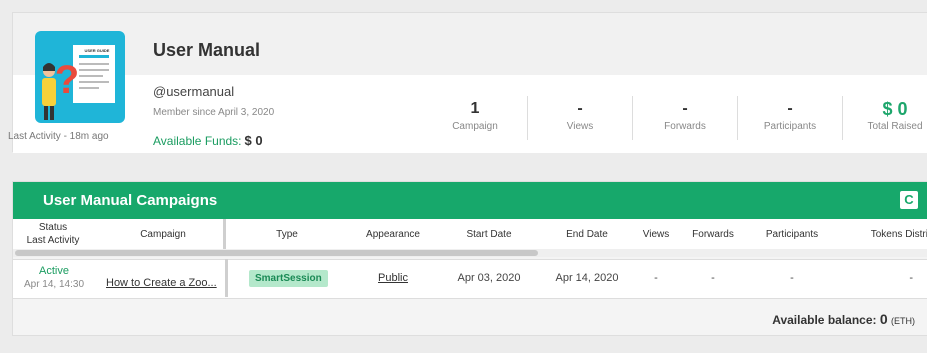 This screenshot has width=927, height=353. Describe the element at coordinates (194, 91) in the screenshot. I see `profile-handle: @usermanual` at that location.